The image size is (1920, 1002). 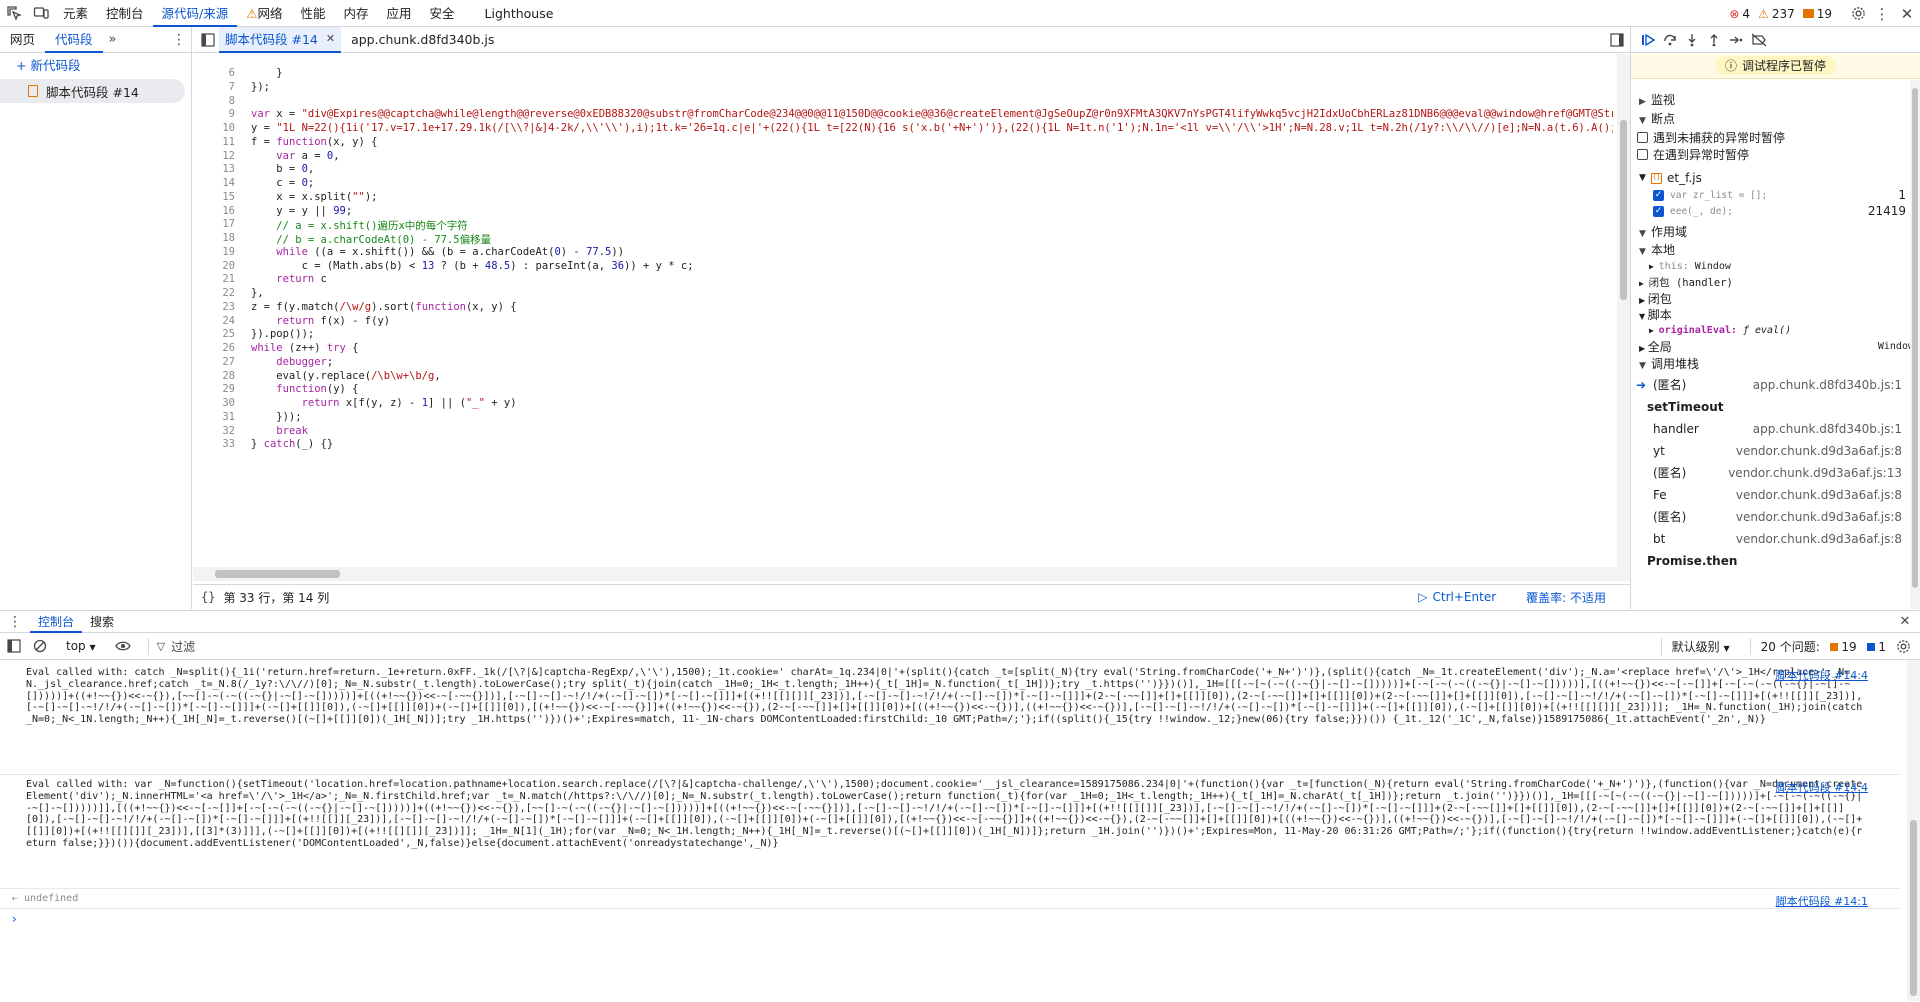 What do you see at coordinates (1736, 40) in the screenshot?
I see `step-icon` at bounding box center [1736, 40].